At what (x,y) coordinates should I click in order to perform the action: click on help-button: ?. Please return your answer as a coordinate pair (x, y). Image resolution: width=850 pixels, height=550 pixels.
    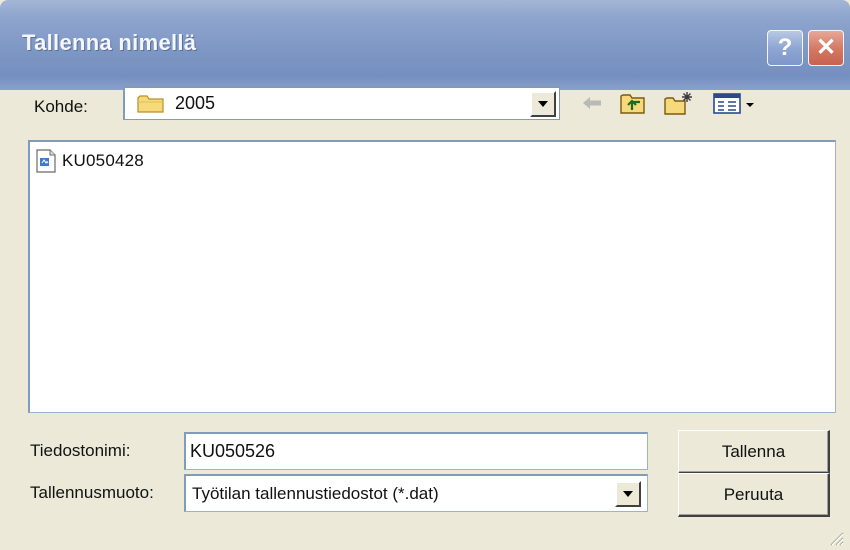
    Looking at the image, I should click on (785, 48).